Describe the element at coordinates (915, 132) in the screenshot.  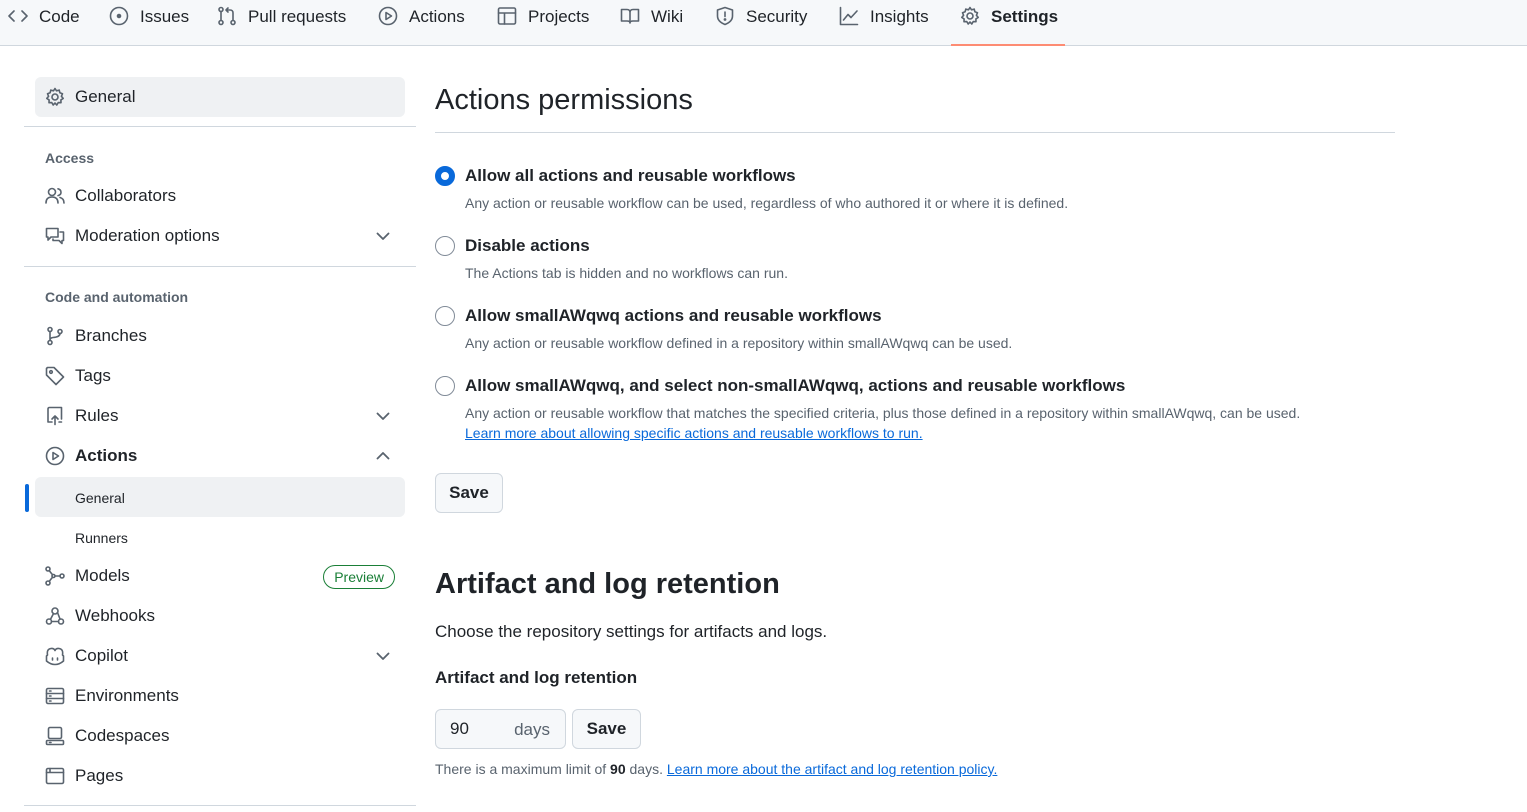
I see `title-divider` at that location.